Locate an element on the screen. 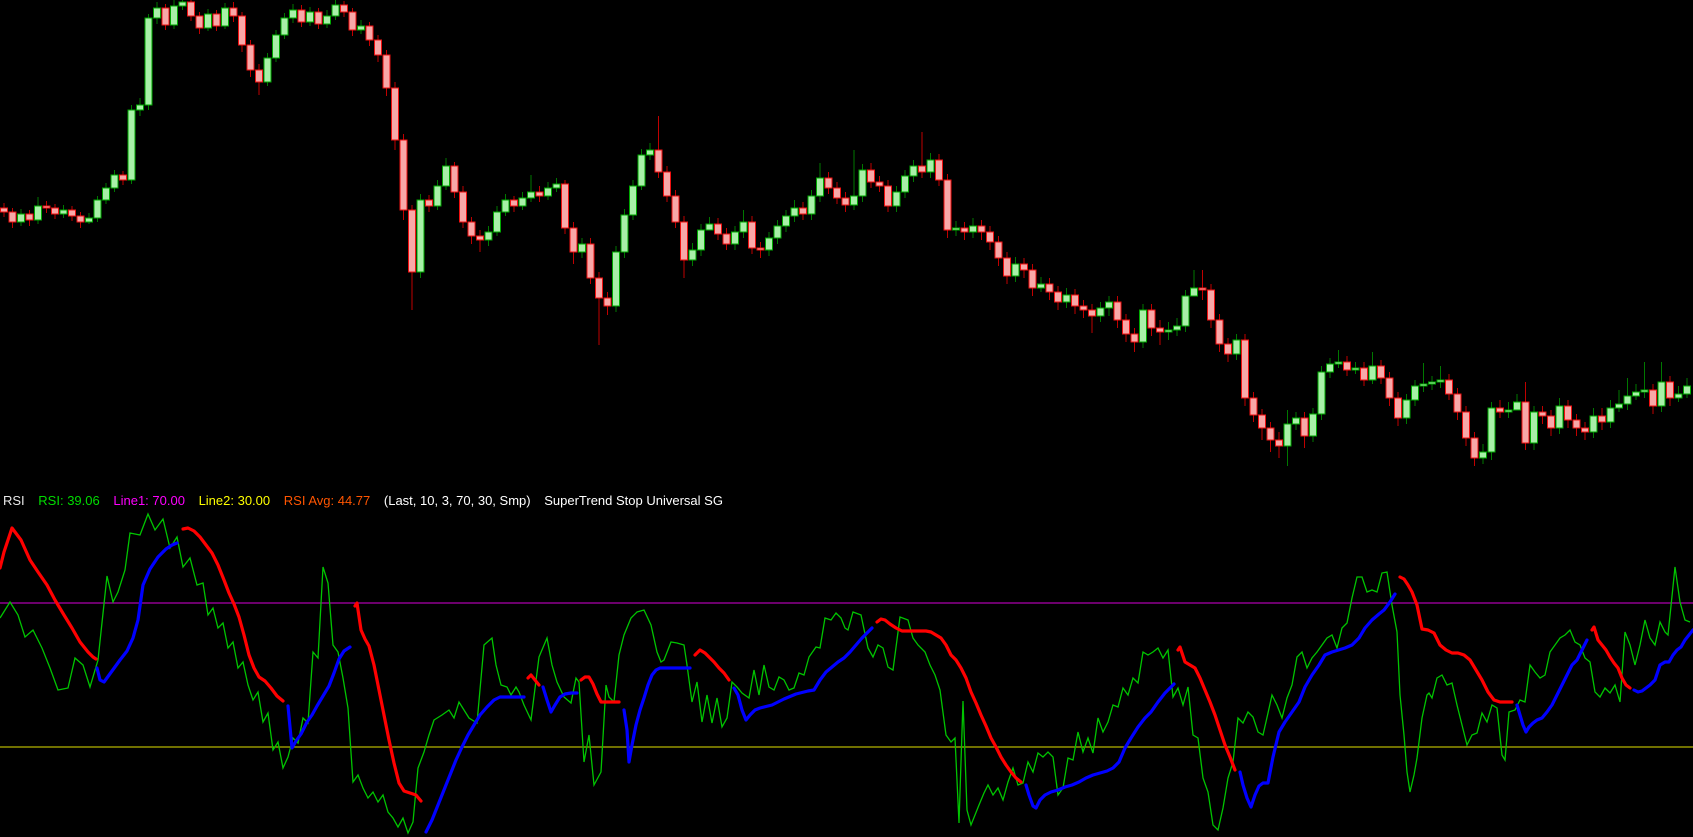 This screenshot has width=1693, height=837. indicator-params: (Last, 10, 3, 70, 30, Smp) is located at coordinates (457, 500).